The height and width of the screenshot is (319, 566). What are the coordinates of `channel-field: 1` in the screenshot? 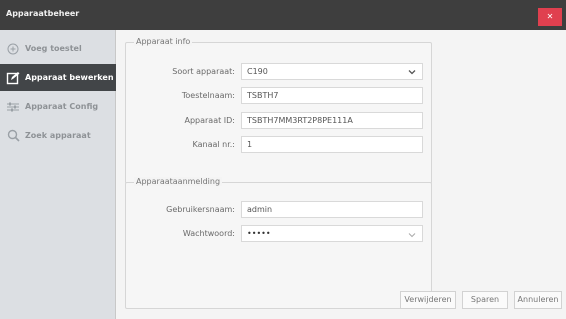 It's located at (332, 144).